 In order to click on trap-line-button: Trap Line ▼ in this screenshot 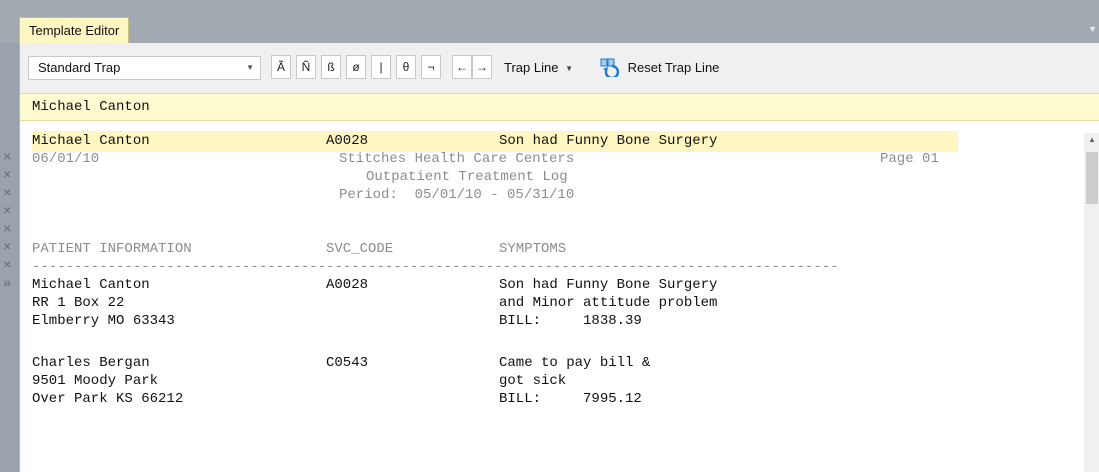, I will do `click(538, 68)`.